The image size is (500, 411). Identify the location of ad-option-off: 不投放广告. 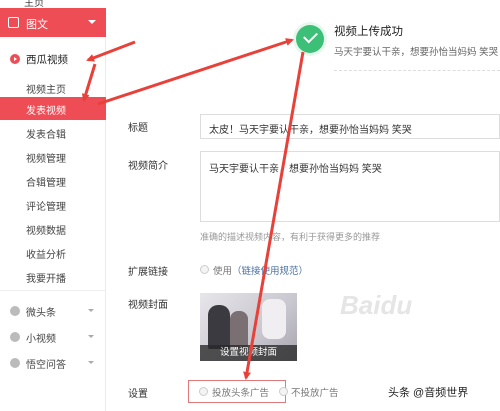
(315, 392).